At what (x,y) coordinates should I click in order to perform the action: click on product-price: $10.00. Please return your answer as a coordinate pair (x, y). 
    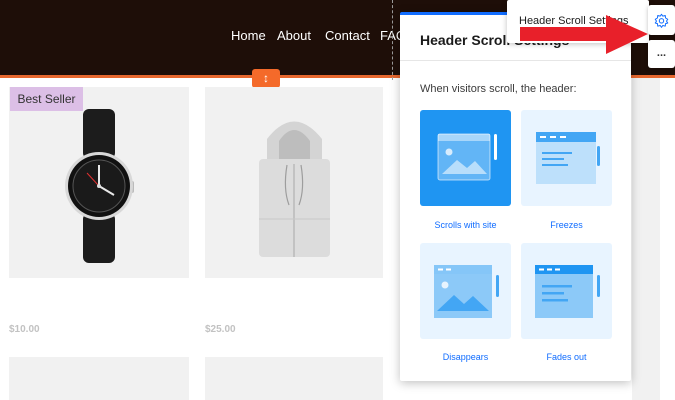
    Looking at the image, I should click on (24, 329).